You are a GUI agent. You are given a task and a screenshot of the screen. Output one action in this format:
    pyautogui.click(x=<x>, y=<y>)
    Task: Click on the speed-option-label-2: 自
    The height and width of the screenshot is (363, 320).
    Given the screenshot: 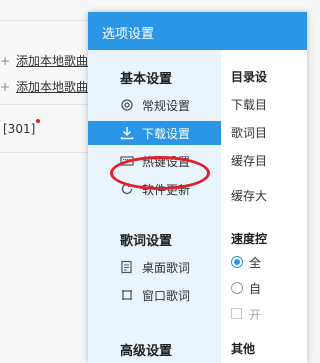 What is the action you would take?
    pyautogui.click(x=255, y=289)
    